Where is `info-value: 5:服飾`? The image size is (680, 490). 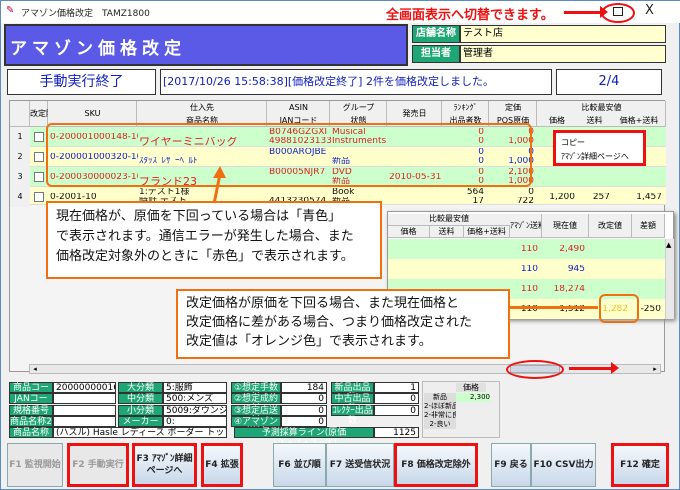 info-value: 5:服飾 is located at coordinates (195, 387).